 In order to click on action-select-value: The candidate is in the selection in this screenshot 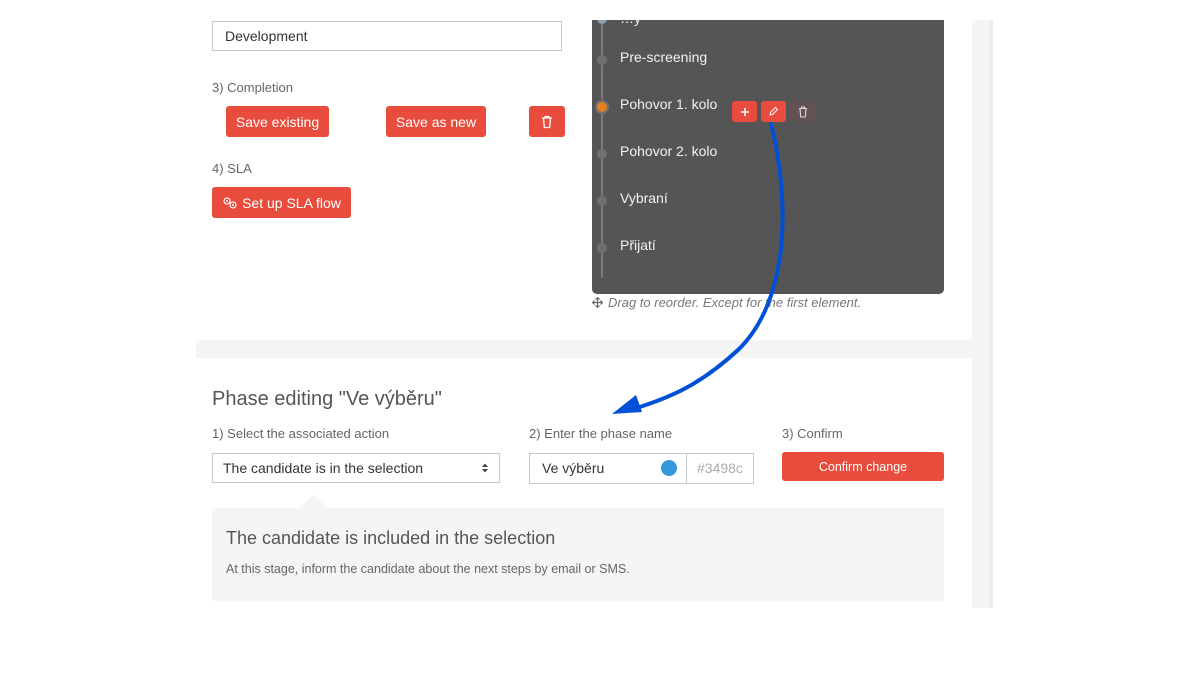, I will do `click(323, 468)`.